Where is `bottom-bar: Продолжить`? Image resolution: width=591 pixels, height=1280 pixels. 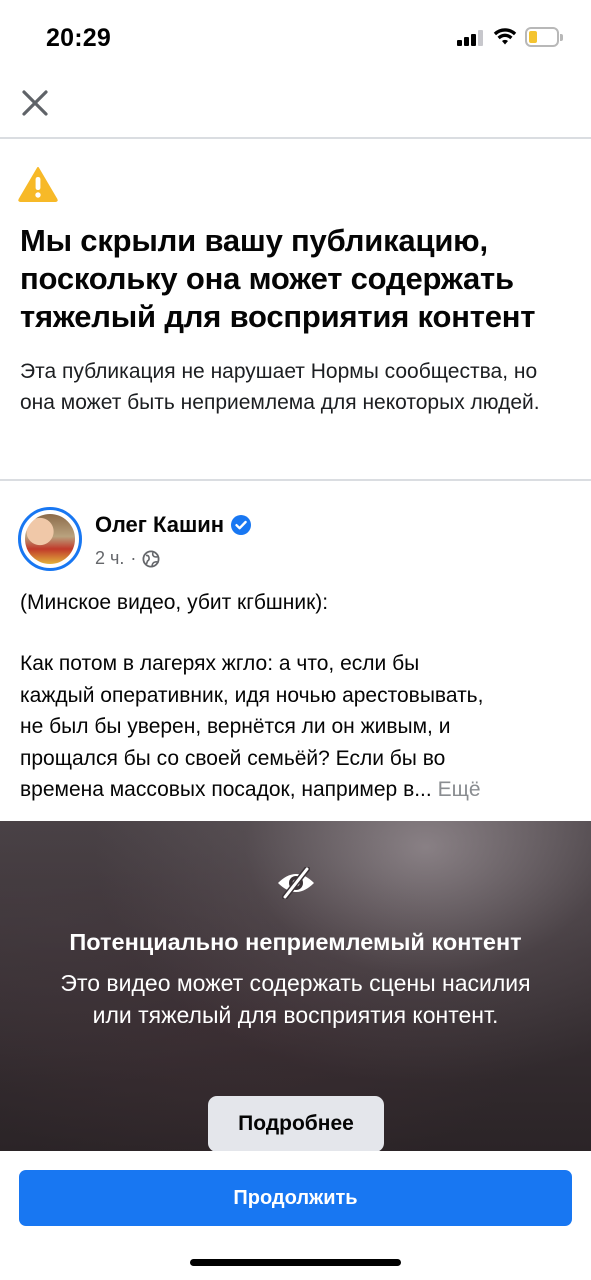 bottom-bar: Продолжить is located at coordinates (295, 1215).